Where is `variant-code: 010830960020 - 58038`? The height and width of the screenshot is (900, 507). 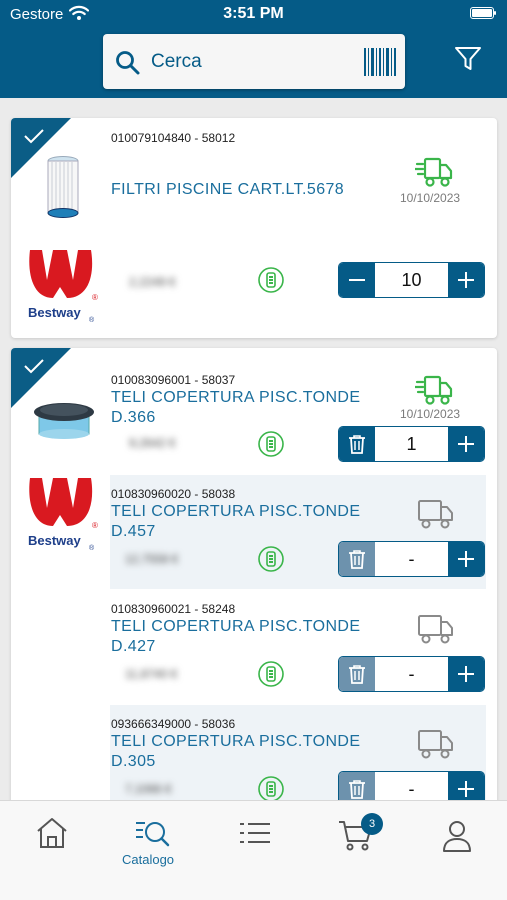
variant-code: 010830960020 - 58038 is located at coordinates (173, 494).